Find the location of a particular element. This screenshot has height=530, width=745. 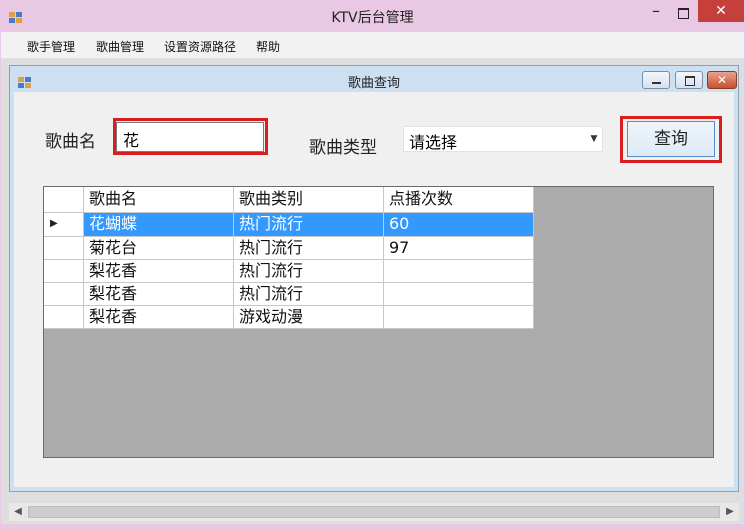

maximize-button is located at coordinates (683, 13).